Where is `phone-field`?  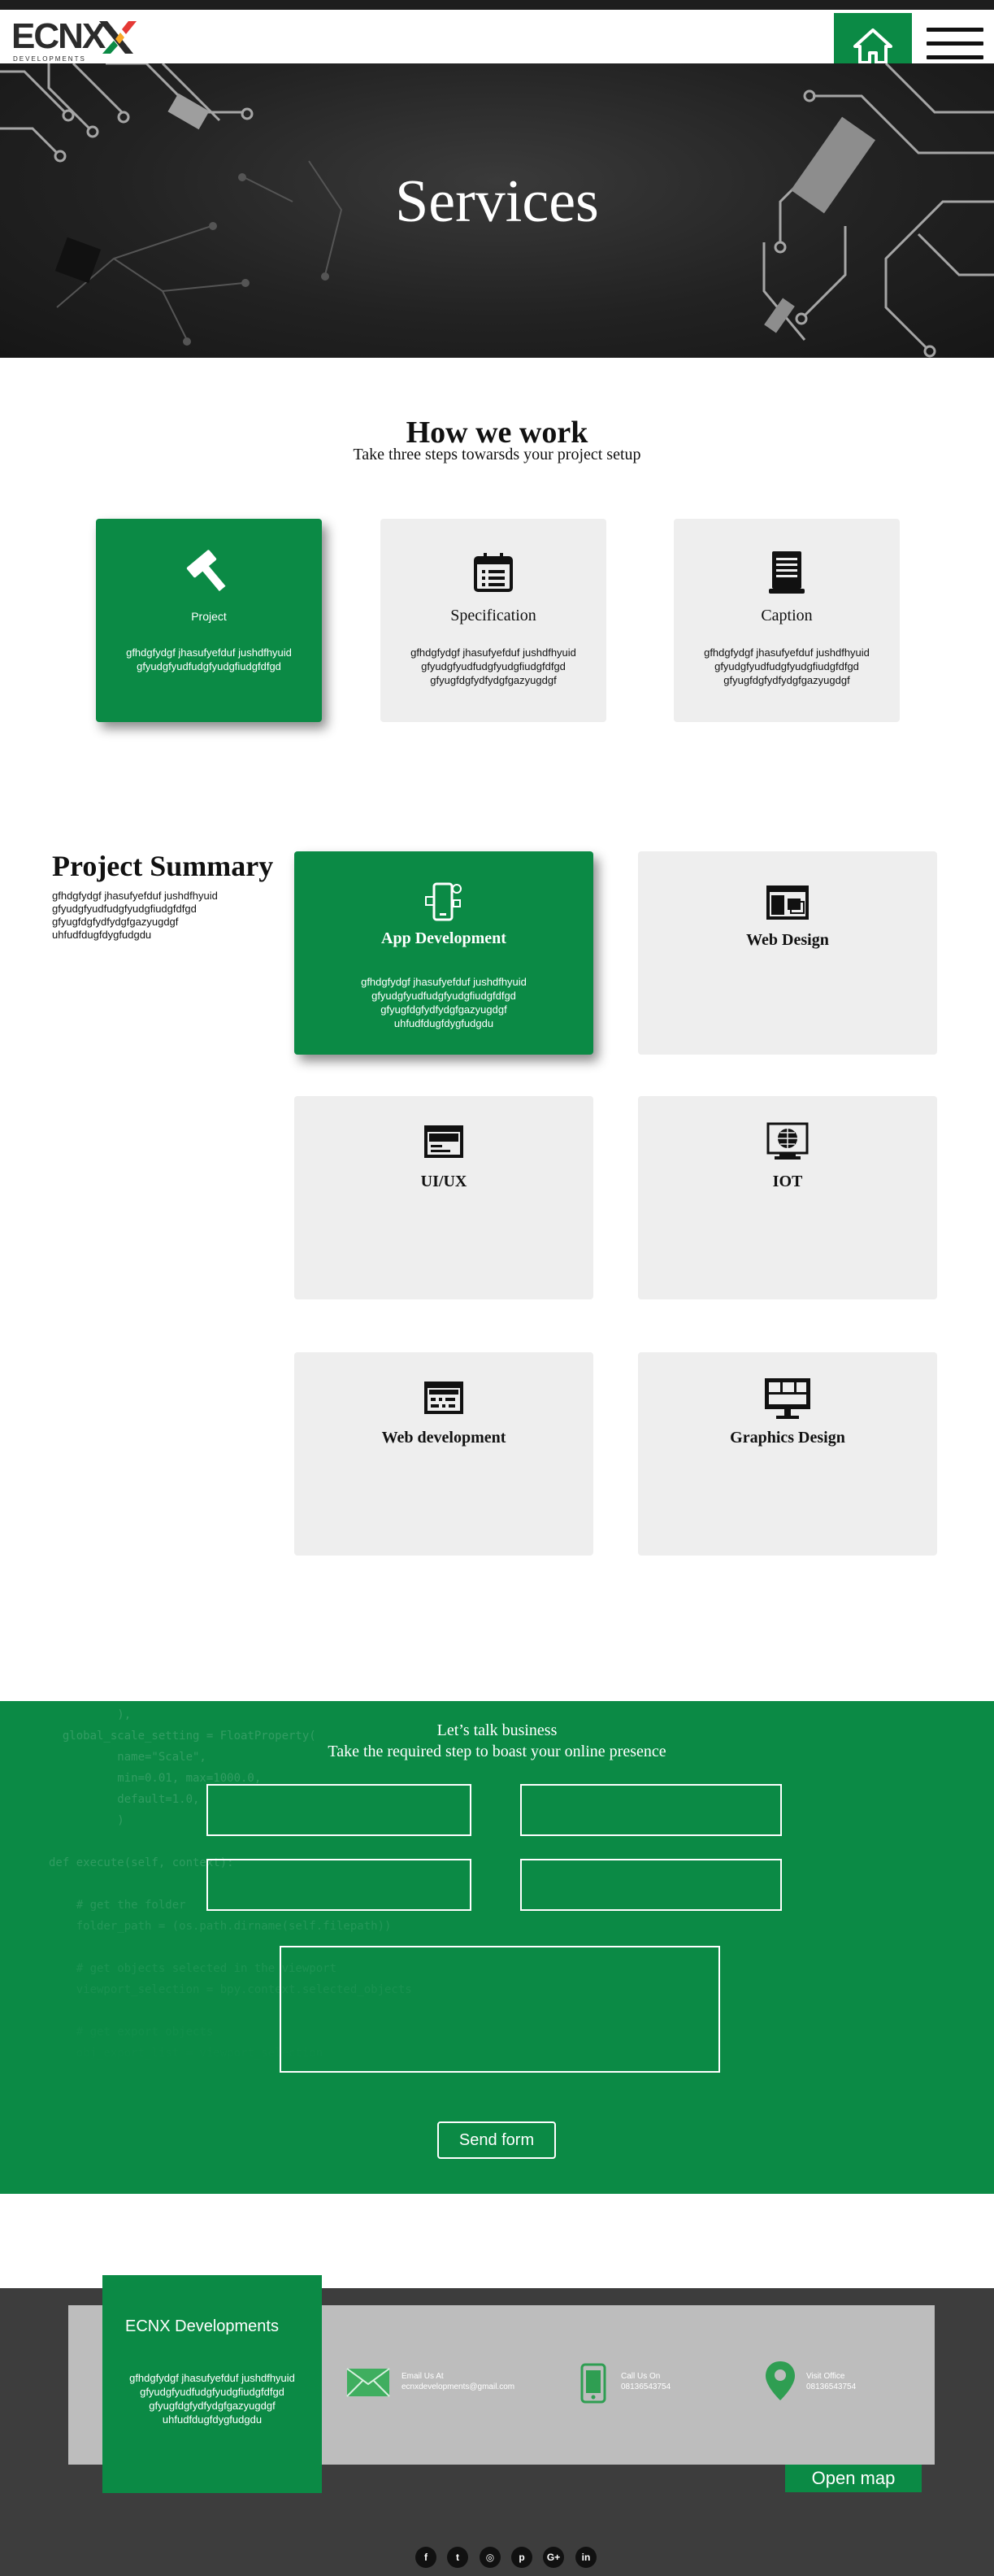 phone-field is located at coordinates (338, 1885).